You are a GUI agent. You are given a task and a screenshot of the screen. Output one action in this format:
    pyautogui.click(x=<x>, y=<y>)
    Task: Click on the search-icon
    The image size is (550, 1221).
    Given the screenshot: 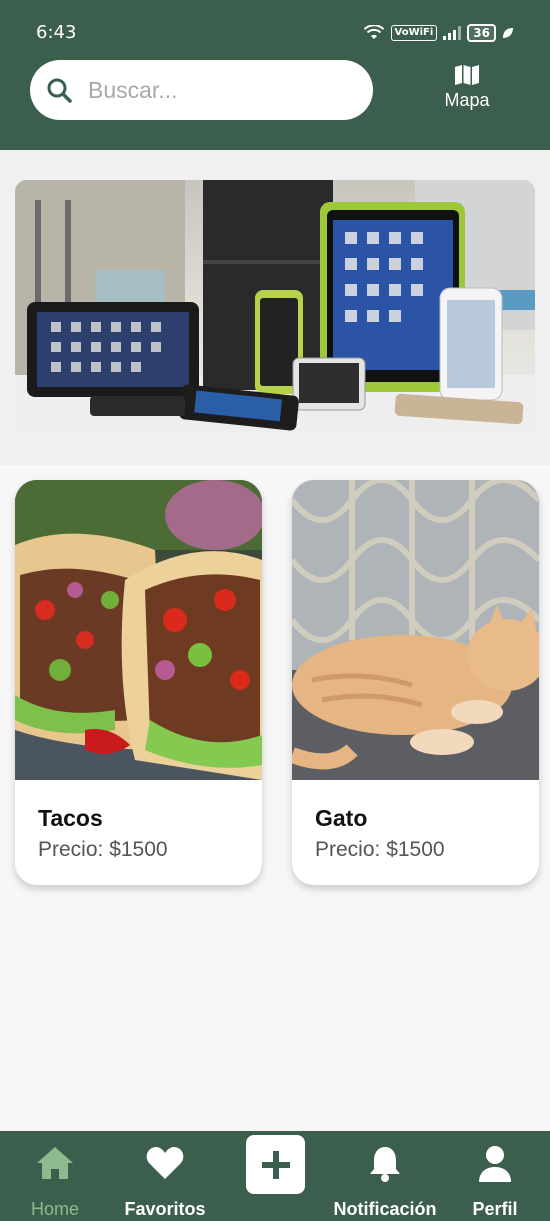 What is the action you would take?
    pyautogui.click(x=59, y=90)
    